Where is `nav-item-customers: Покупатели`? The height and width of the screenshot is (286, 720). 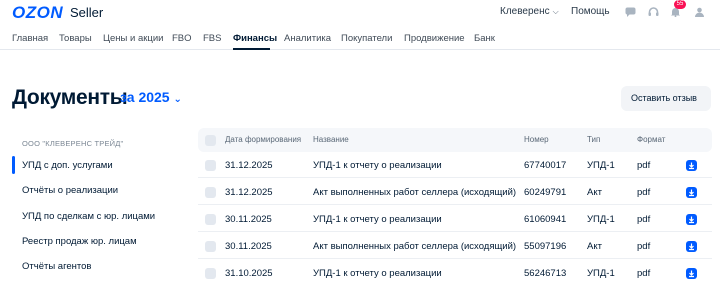 nav-item-customers: Покупатели is located at coordinates (366, 38).